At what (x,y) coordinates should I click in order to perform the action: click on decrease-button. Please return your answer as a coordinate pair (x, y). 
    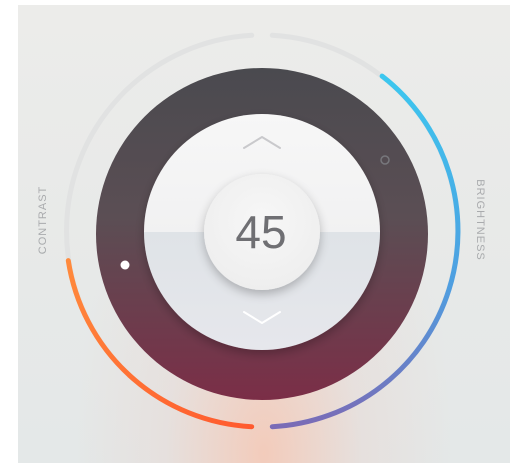
    Looking at the image, I should click on (261, 318).